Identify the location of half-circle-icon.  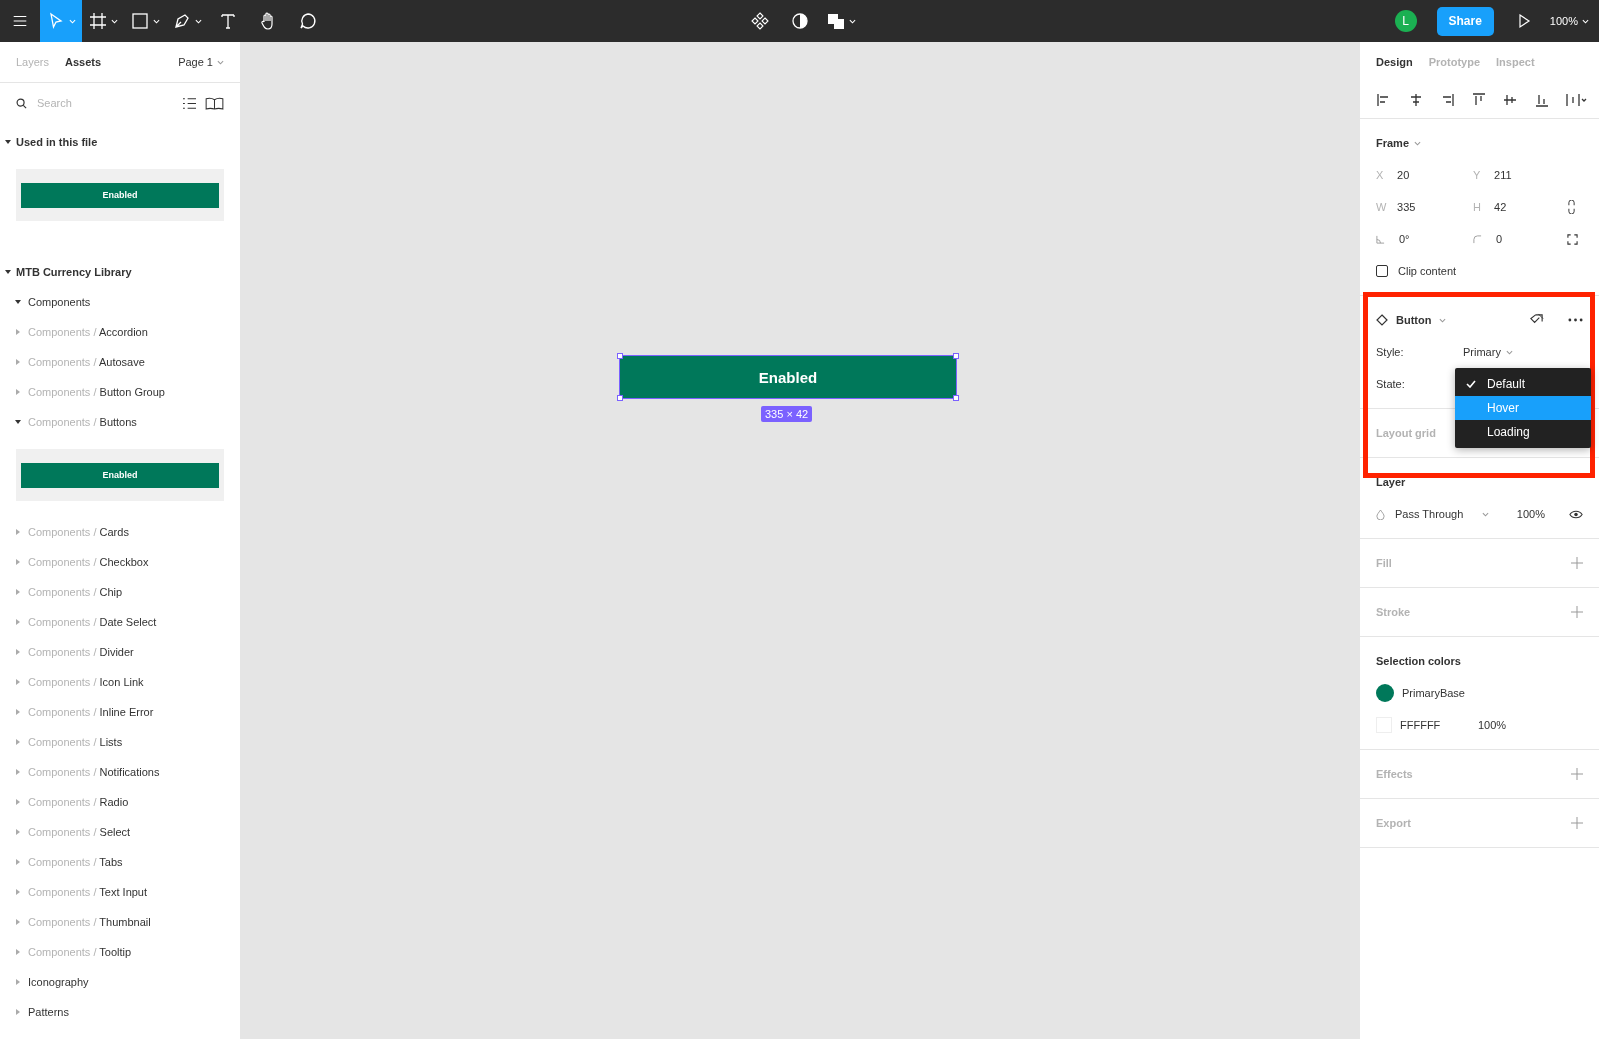
(800, 21).